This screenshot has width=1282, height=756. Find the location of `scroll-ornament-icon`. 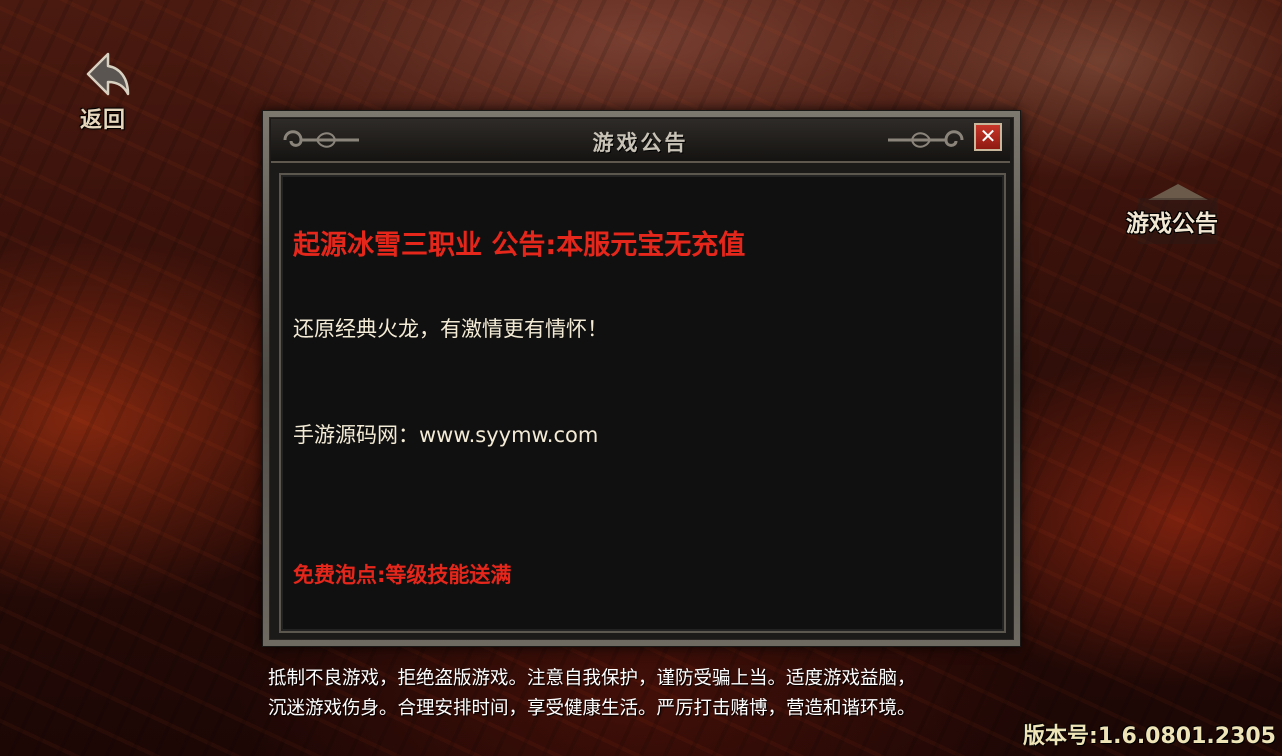

scroll-ornament-icon is located at coordinates (926, 139).